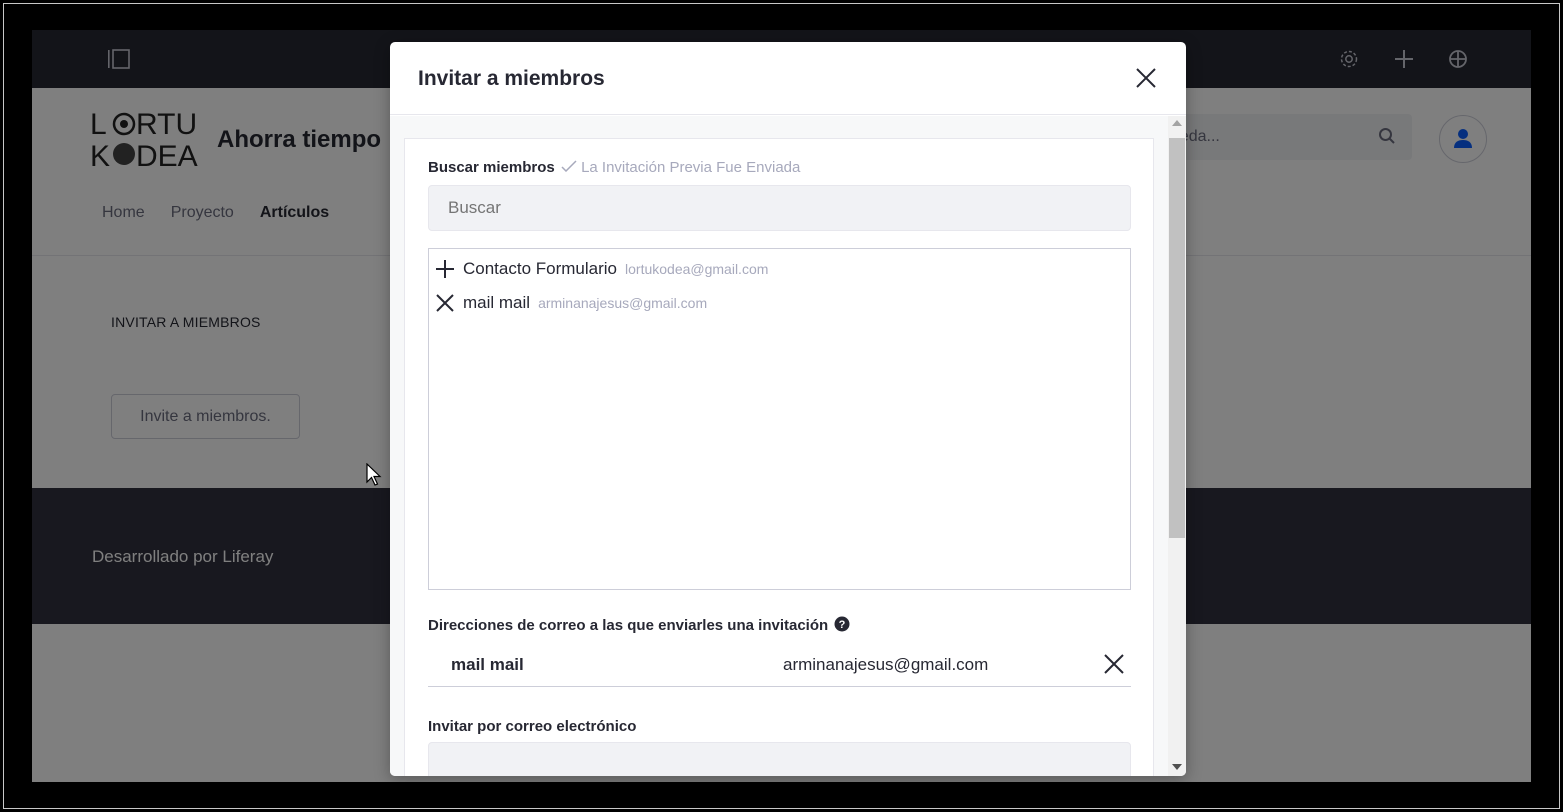 This screenshot has height=812, width=1563. What do you see at coordinates (886, 664) in the screenshot?
I see `address-email: arminanajesus@gmail.com` at bounding box center [886, 664].